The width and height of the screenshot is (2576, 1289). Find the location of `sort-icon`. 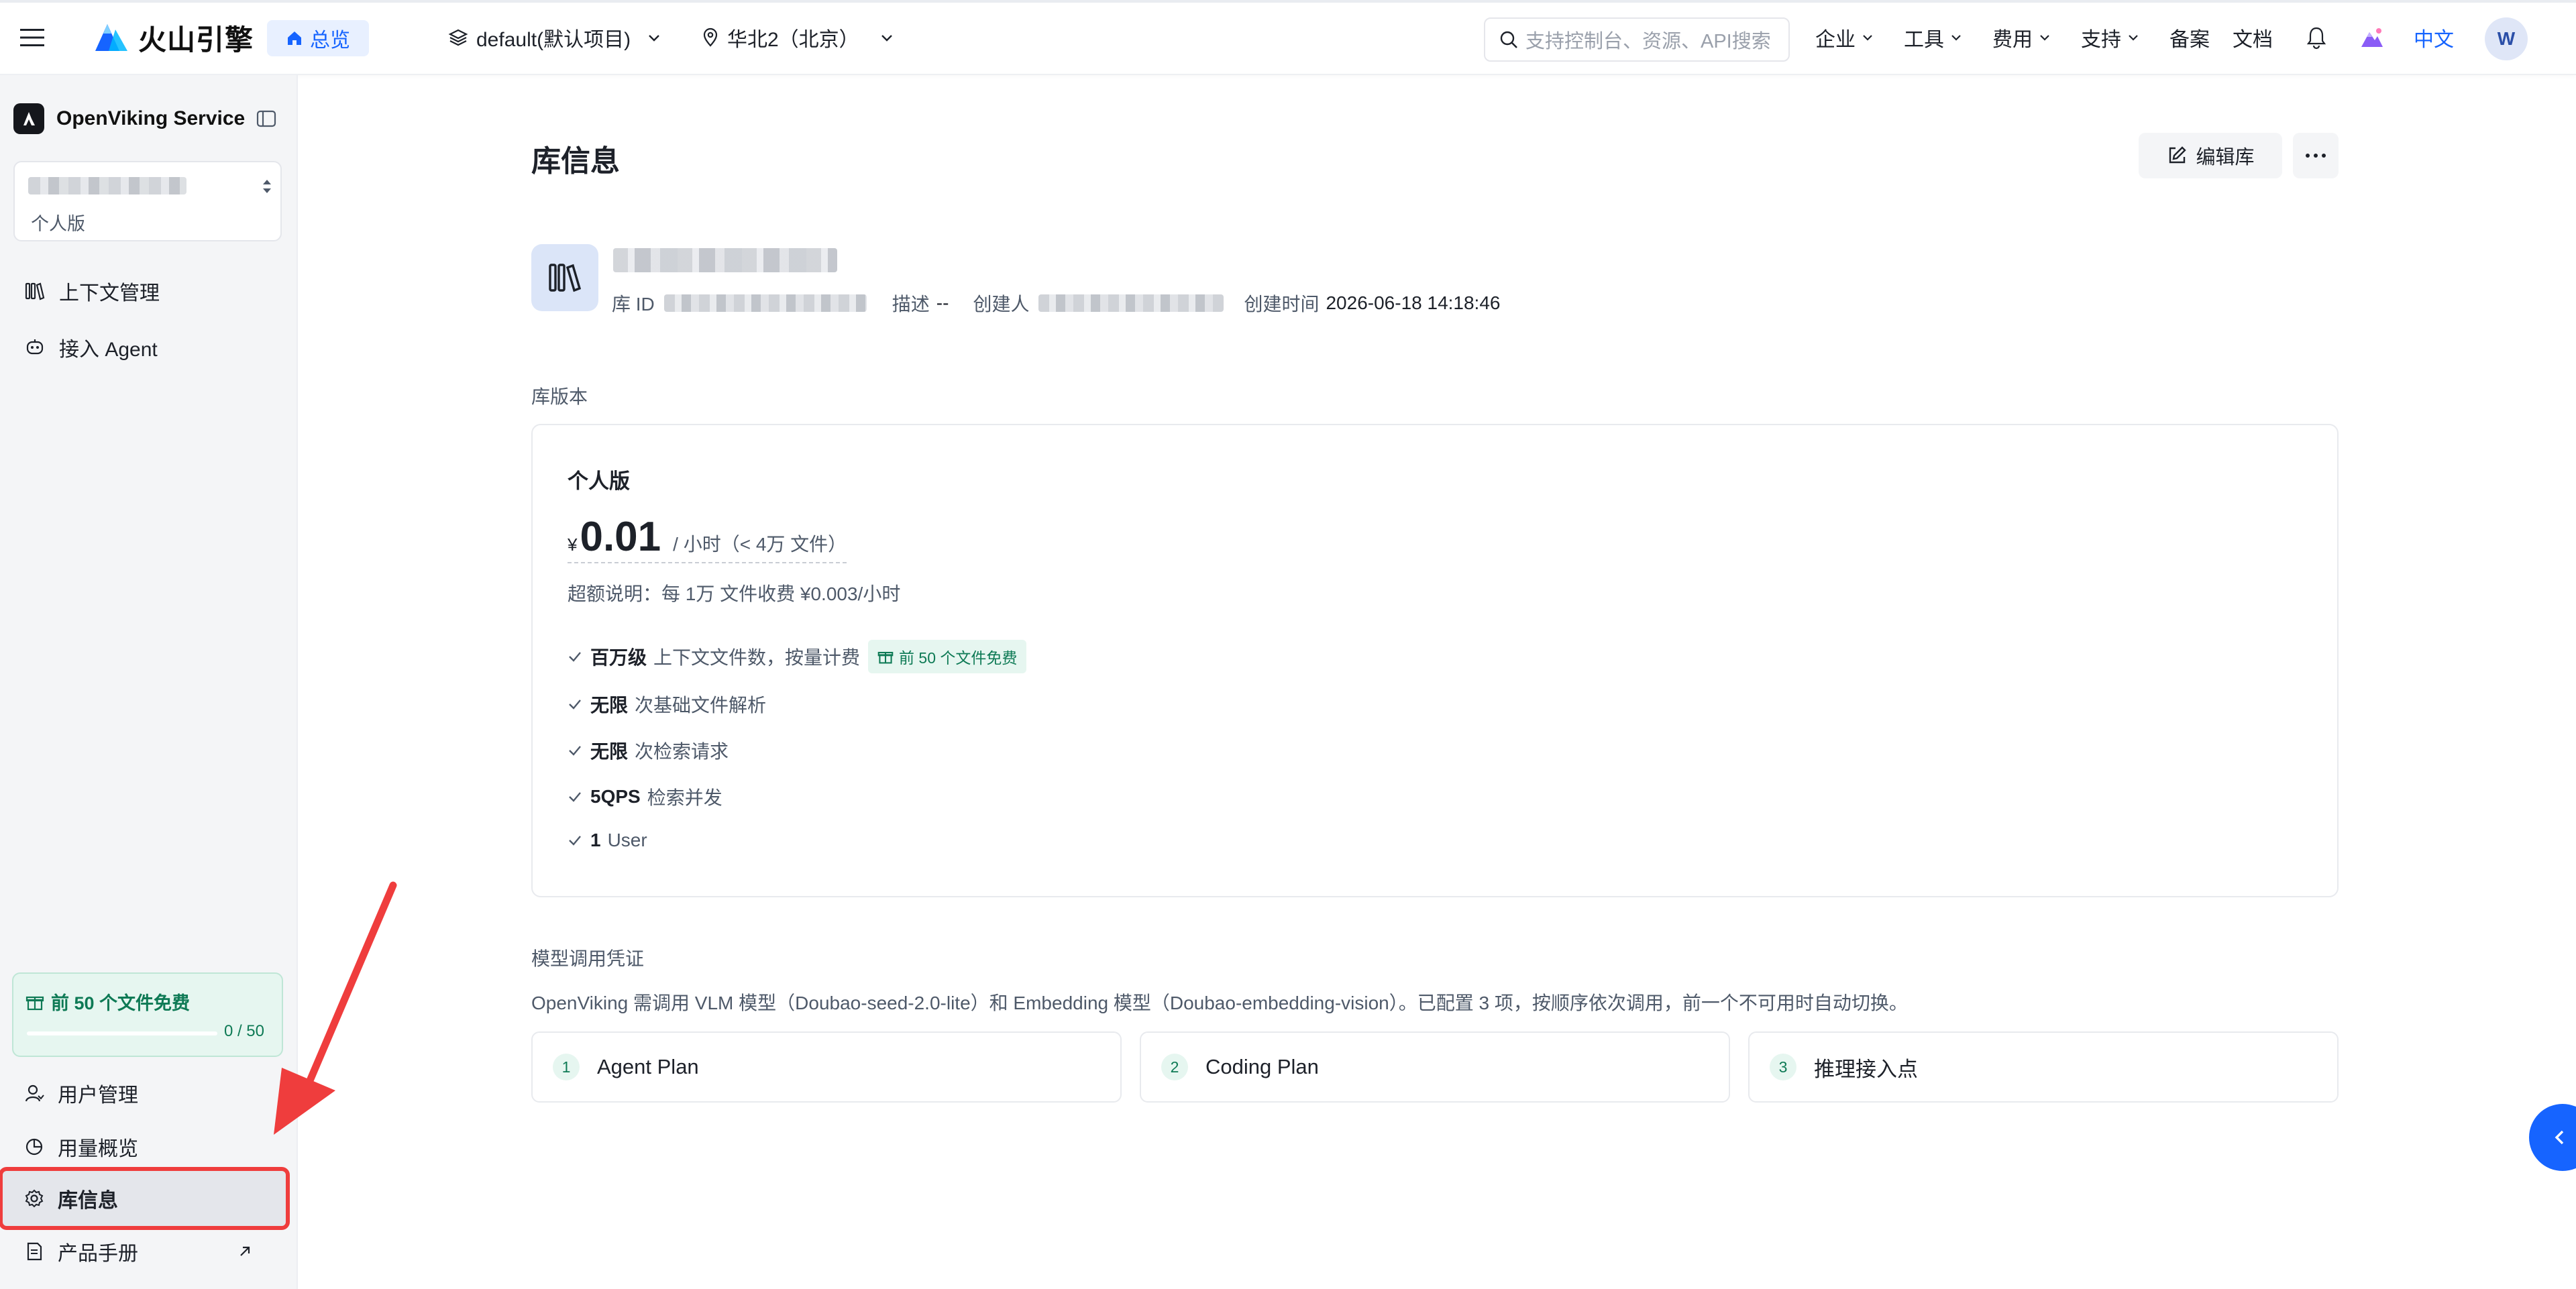

sort-icon is located at coordinates (267, 187).